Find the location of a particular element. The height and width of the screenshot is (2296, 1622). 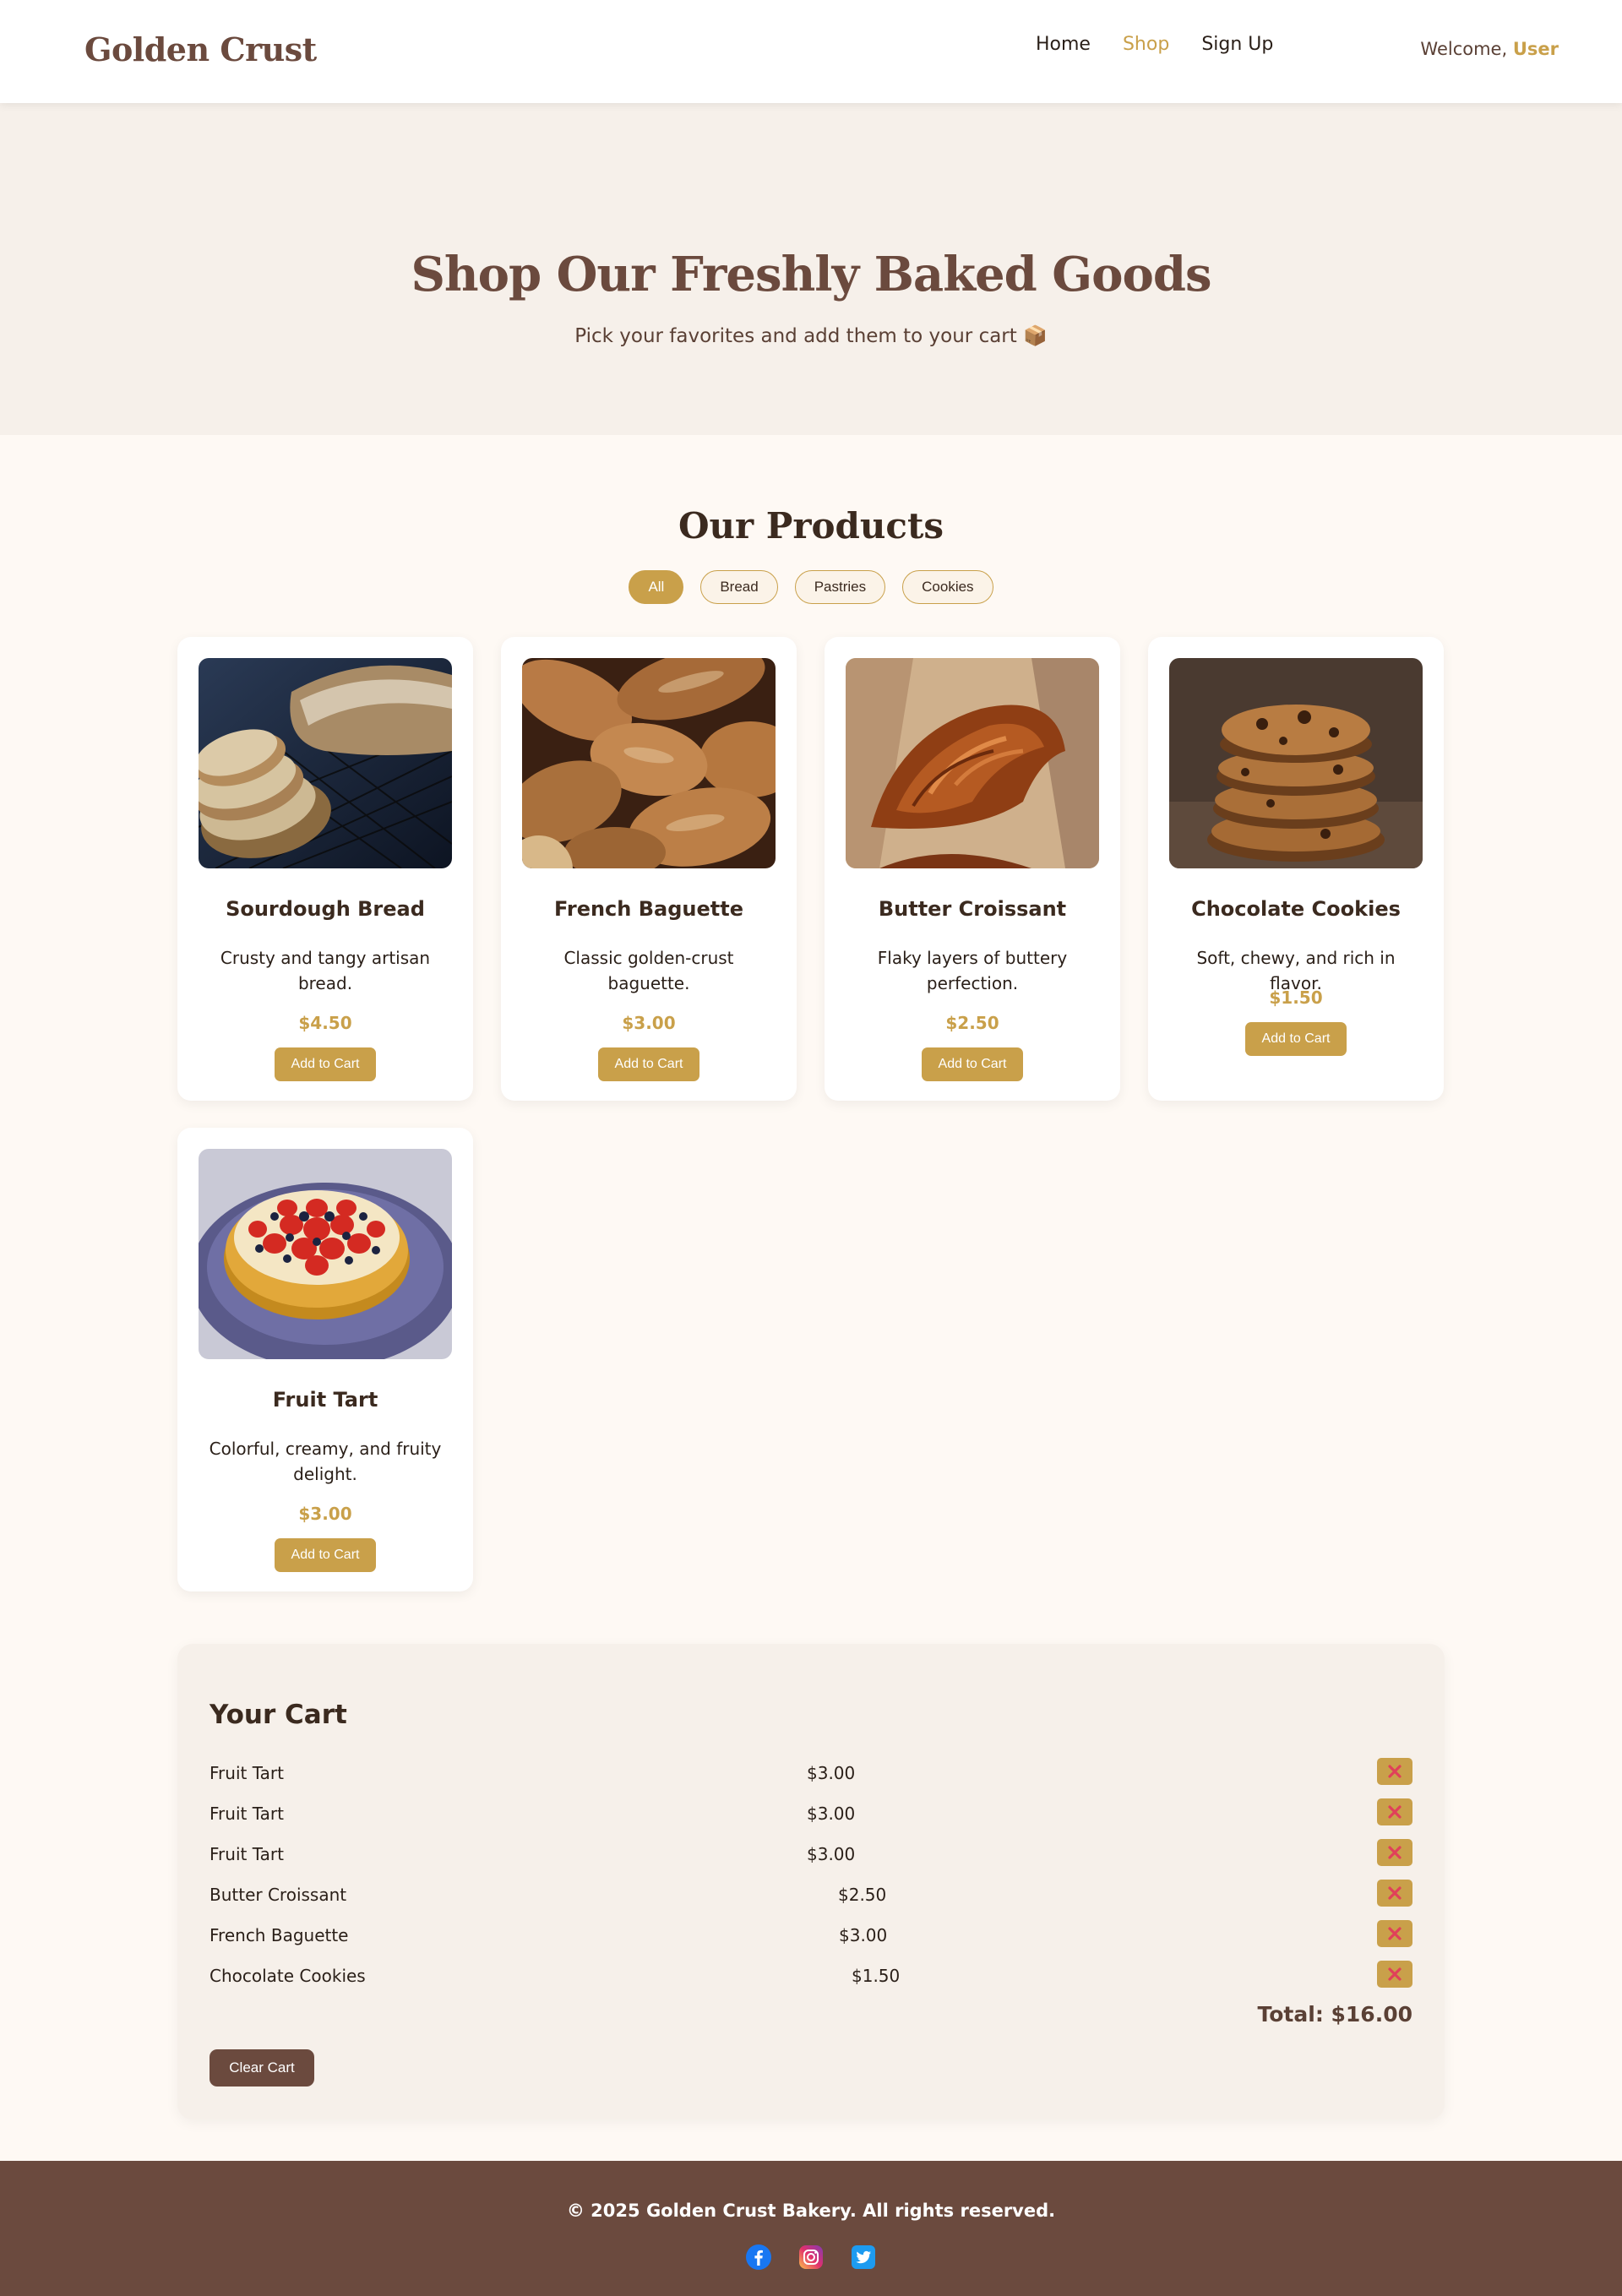

sourdough-bread-image is located at coordinates (326, 763).